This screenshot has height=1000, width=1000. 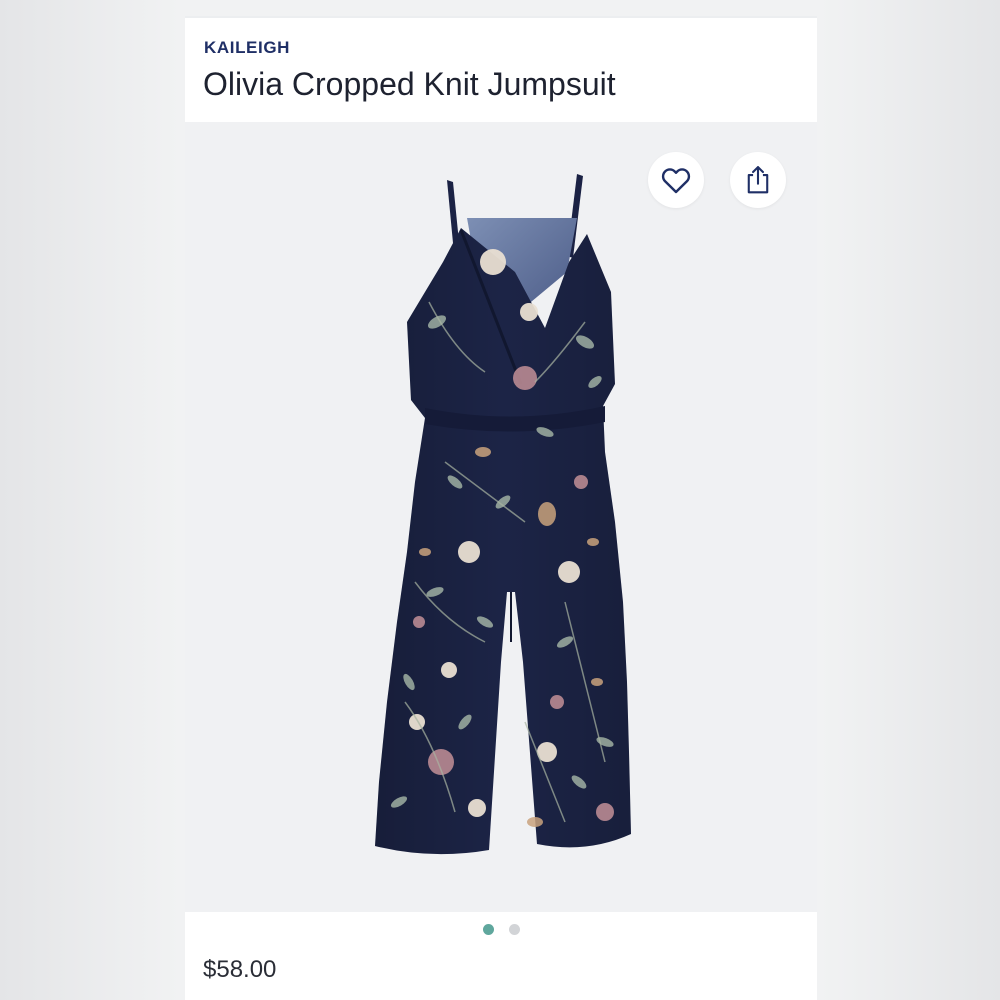 I want to click on product-price: $58.00, so click(x=240, y=969).